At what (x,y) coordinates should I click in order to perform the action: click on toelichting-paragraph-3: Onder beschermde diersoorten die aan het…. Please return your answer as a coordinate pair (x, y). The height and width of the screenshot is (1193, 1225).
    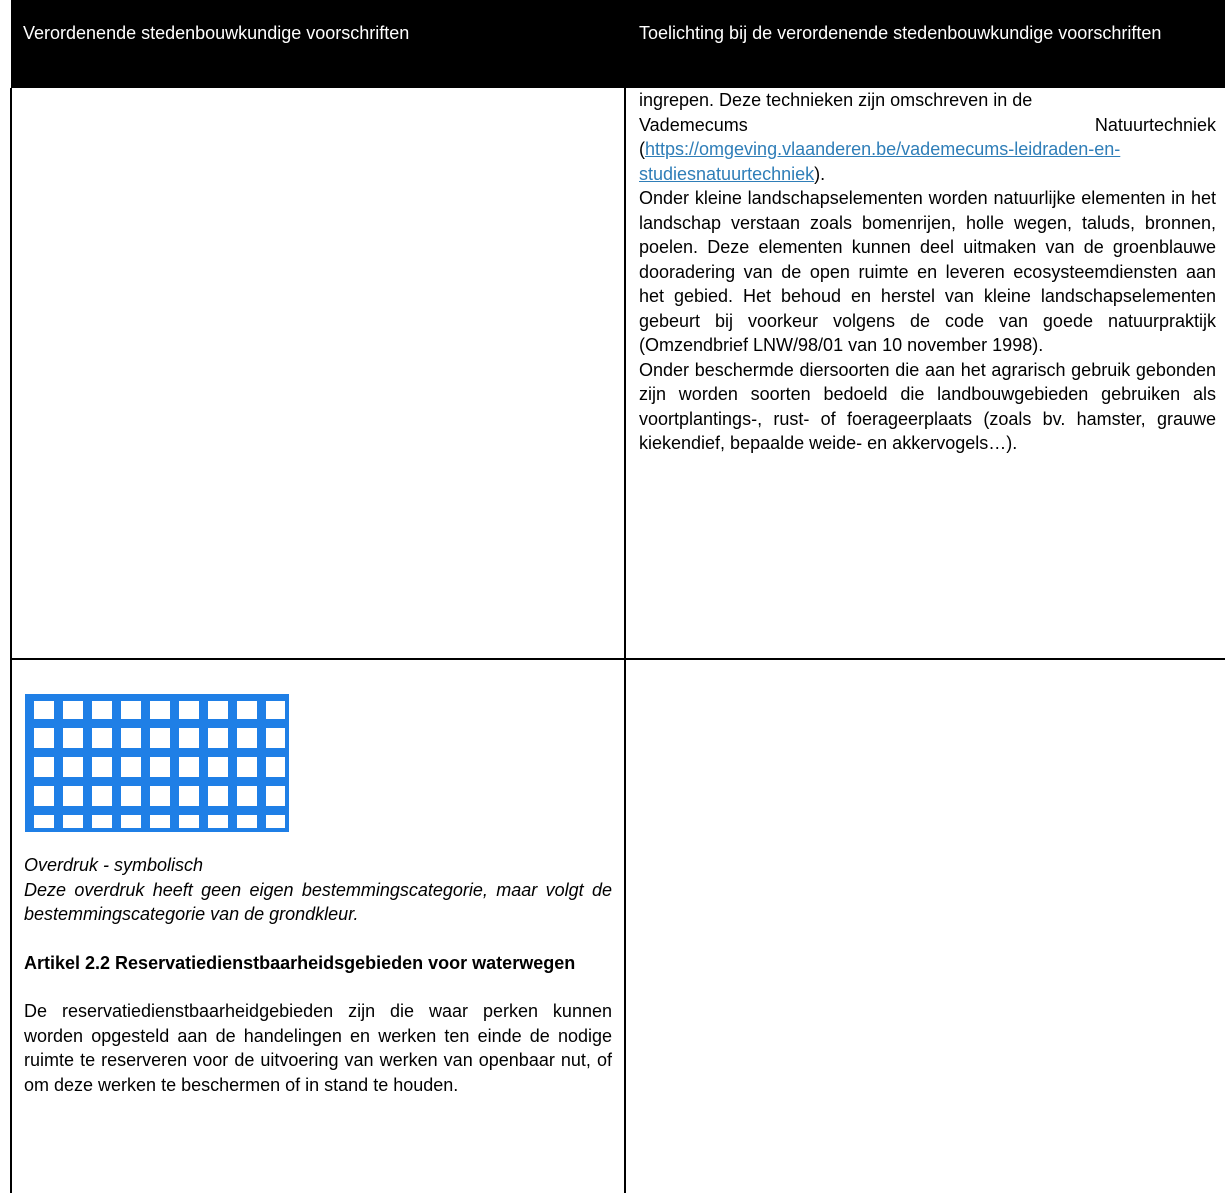
    Looking at the image, I should click on (927, 406).